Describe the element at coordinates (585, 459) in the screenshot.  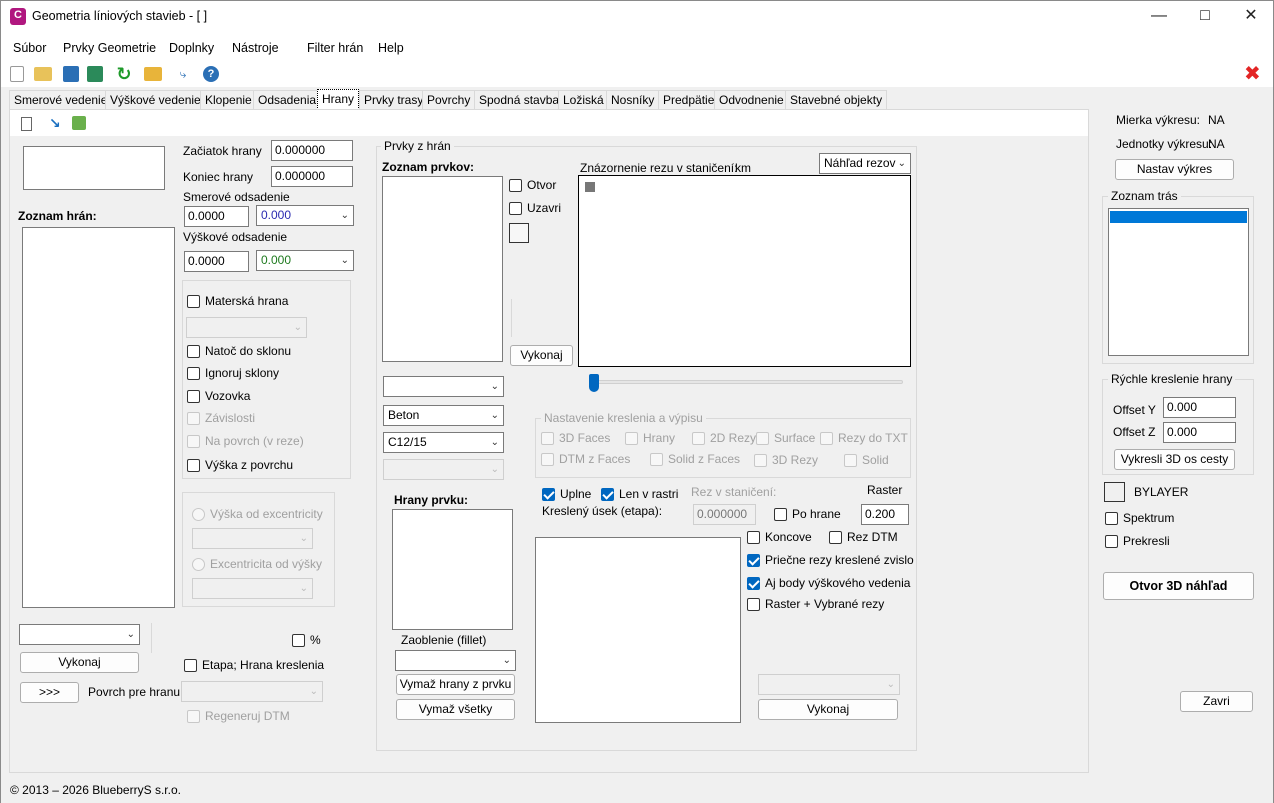
I see `opt-dtmfaces-checkbox: DTM z Faces` at that location.